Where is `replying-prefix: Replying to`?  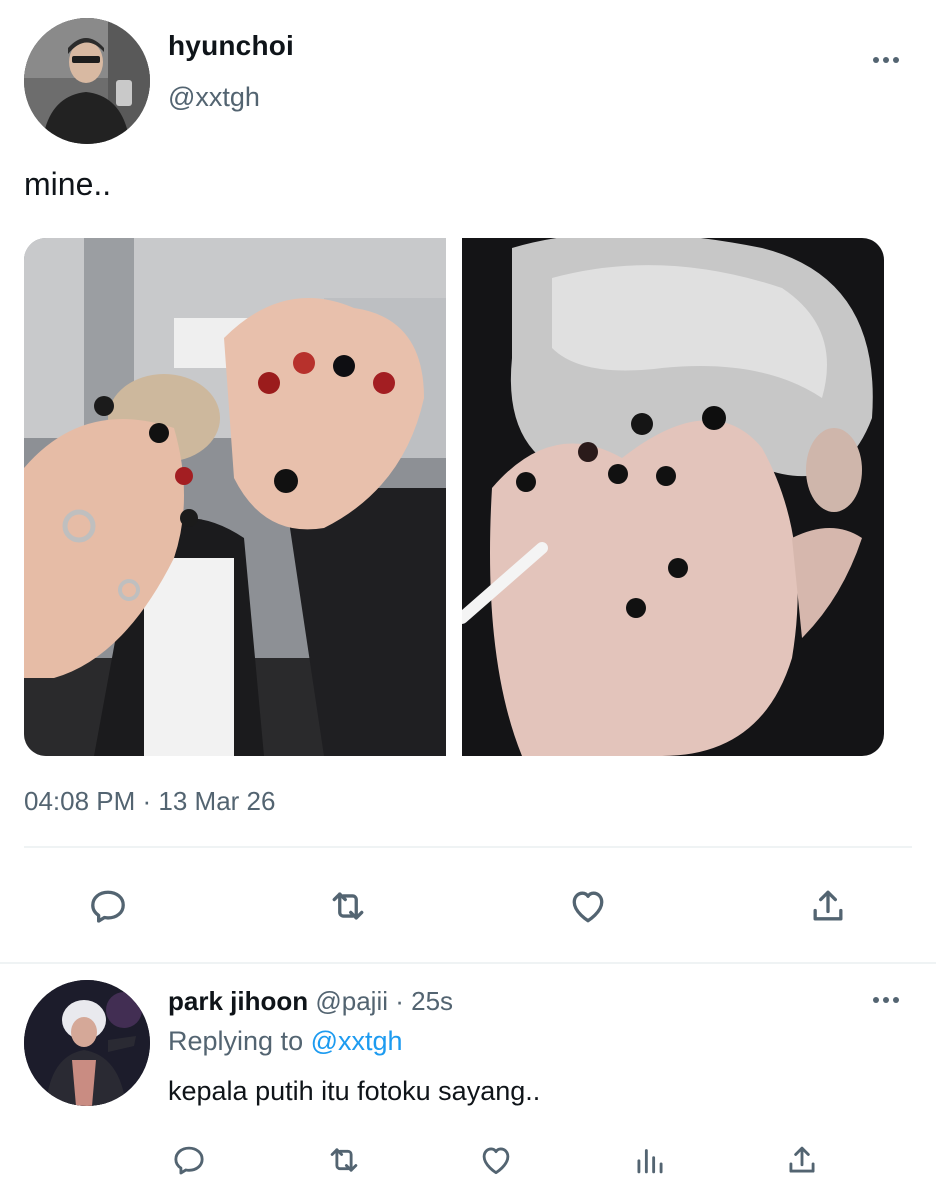
replying-prefix: Replying to is located at coordinates (236, 1041).